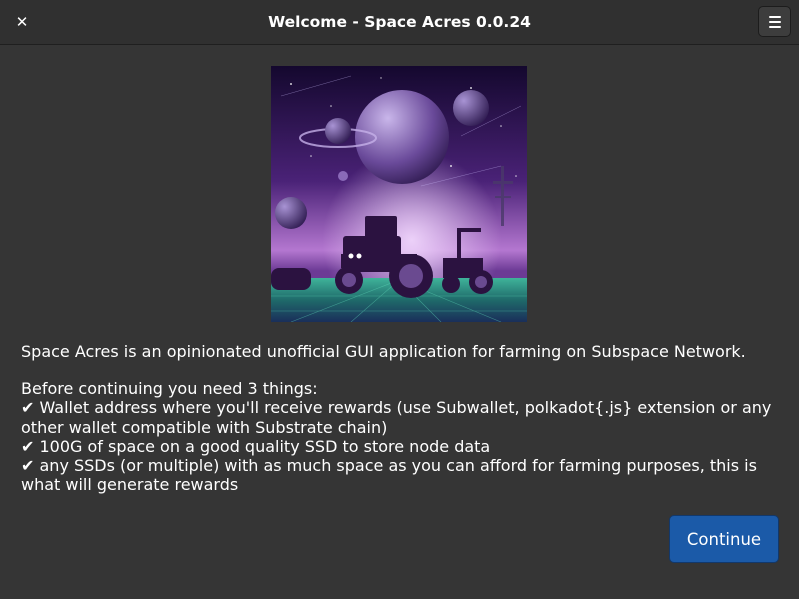 The image size is (799, 599). What do you see at coordinates (724, 539) in the screenshot?
I see `continue-button: Continue` at bounding box center [724, 539].